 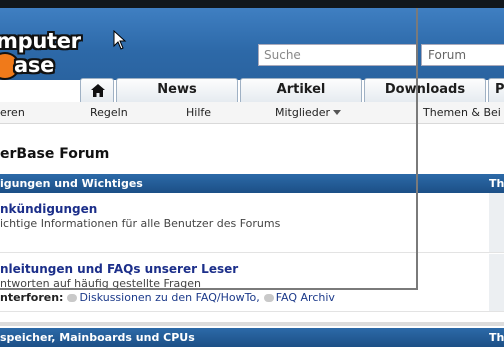 What do you see at coordinates (462, 112) in the screenshot?
I see `subnav-item-themen: Themen & Bei` at bounding box center [462, 112].